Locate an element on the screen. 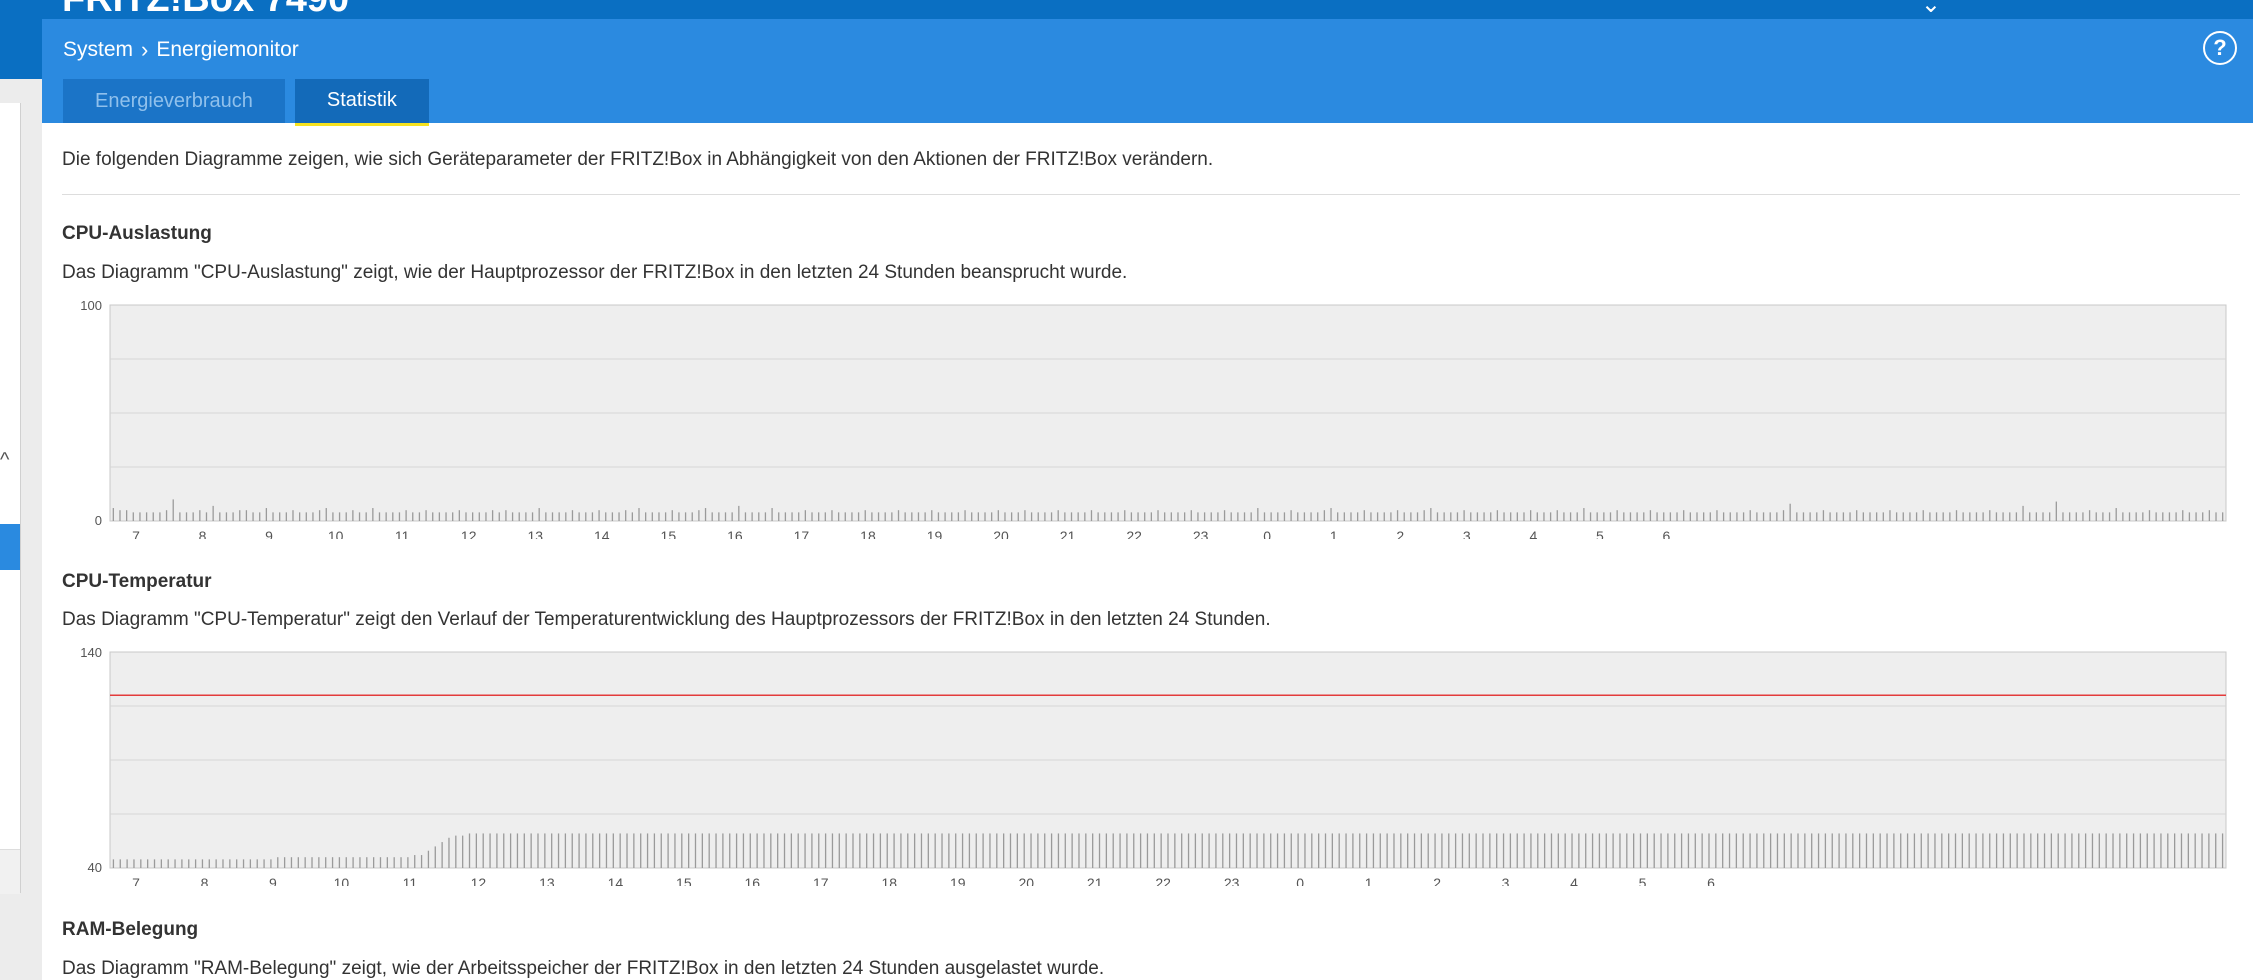  sidebar-item-active is located at coordinates (10, 547).